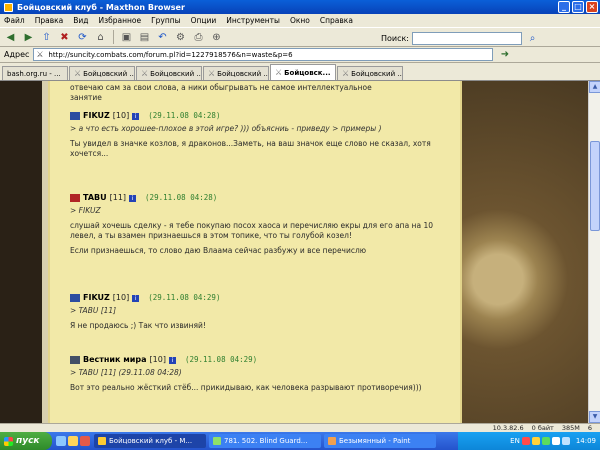 The image size is (600, 450). What do you see at coordinates (595, 186) in the screenshot?
I see `scrollbar-thumb` at bounding box center [595, 186].